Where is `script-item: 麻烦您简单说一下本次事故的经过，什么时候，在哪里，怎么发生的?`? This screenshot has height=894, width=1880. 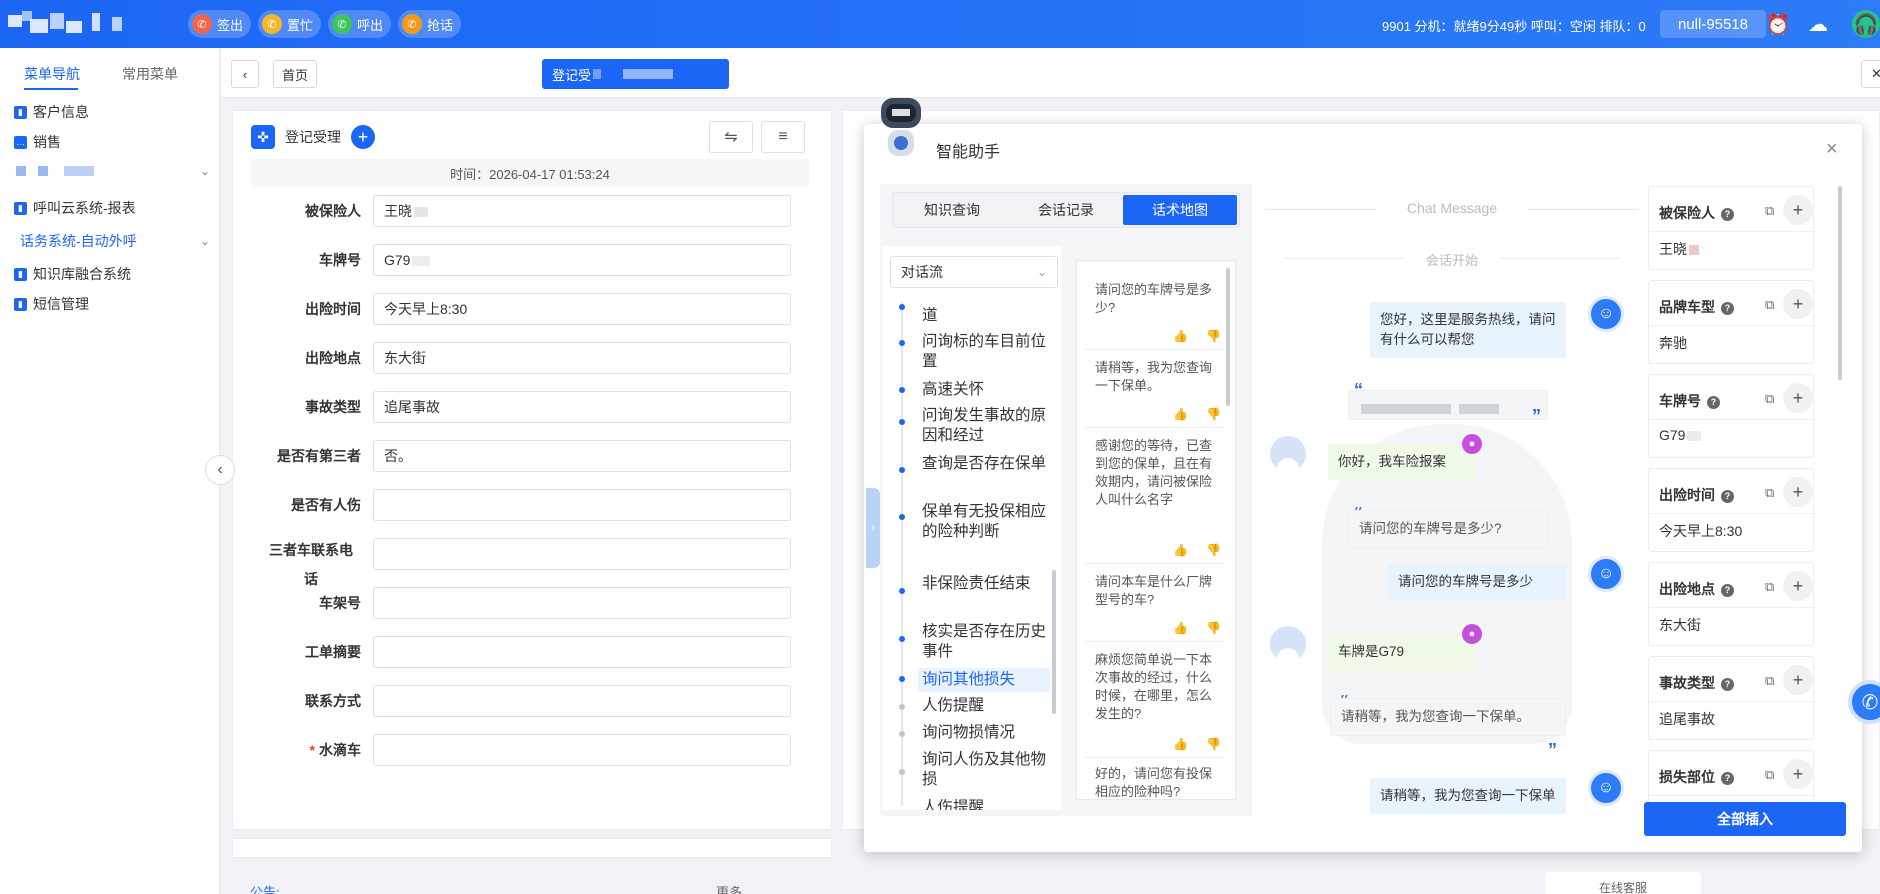 script-item: 麻烦您简单说一下本次事故的经过，什么时候，在哪里，怎么发生的? is located at coordinates (1155, 687).